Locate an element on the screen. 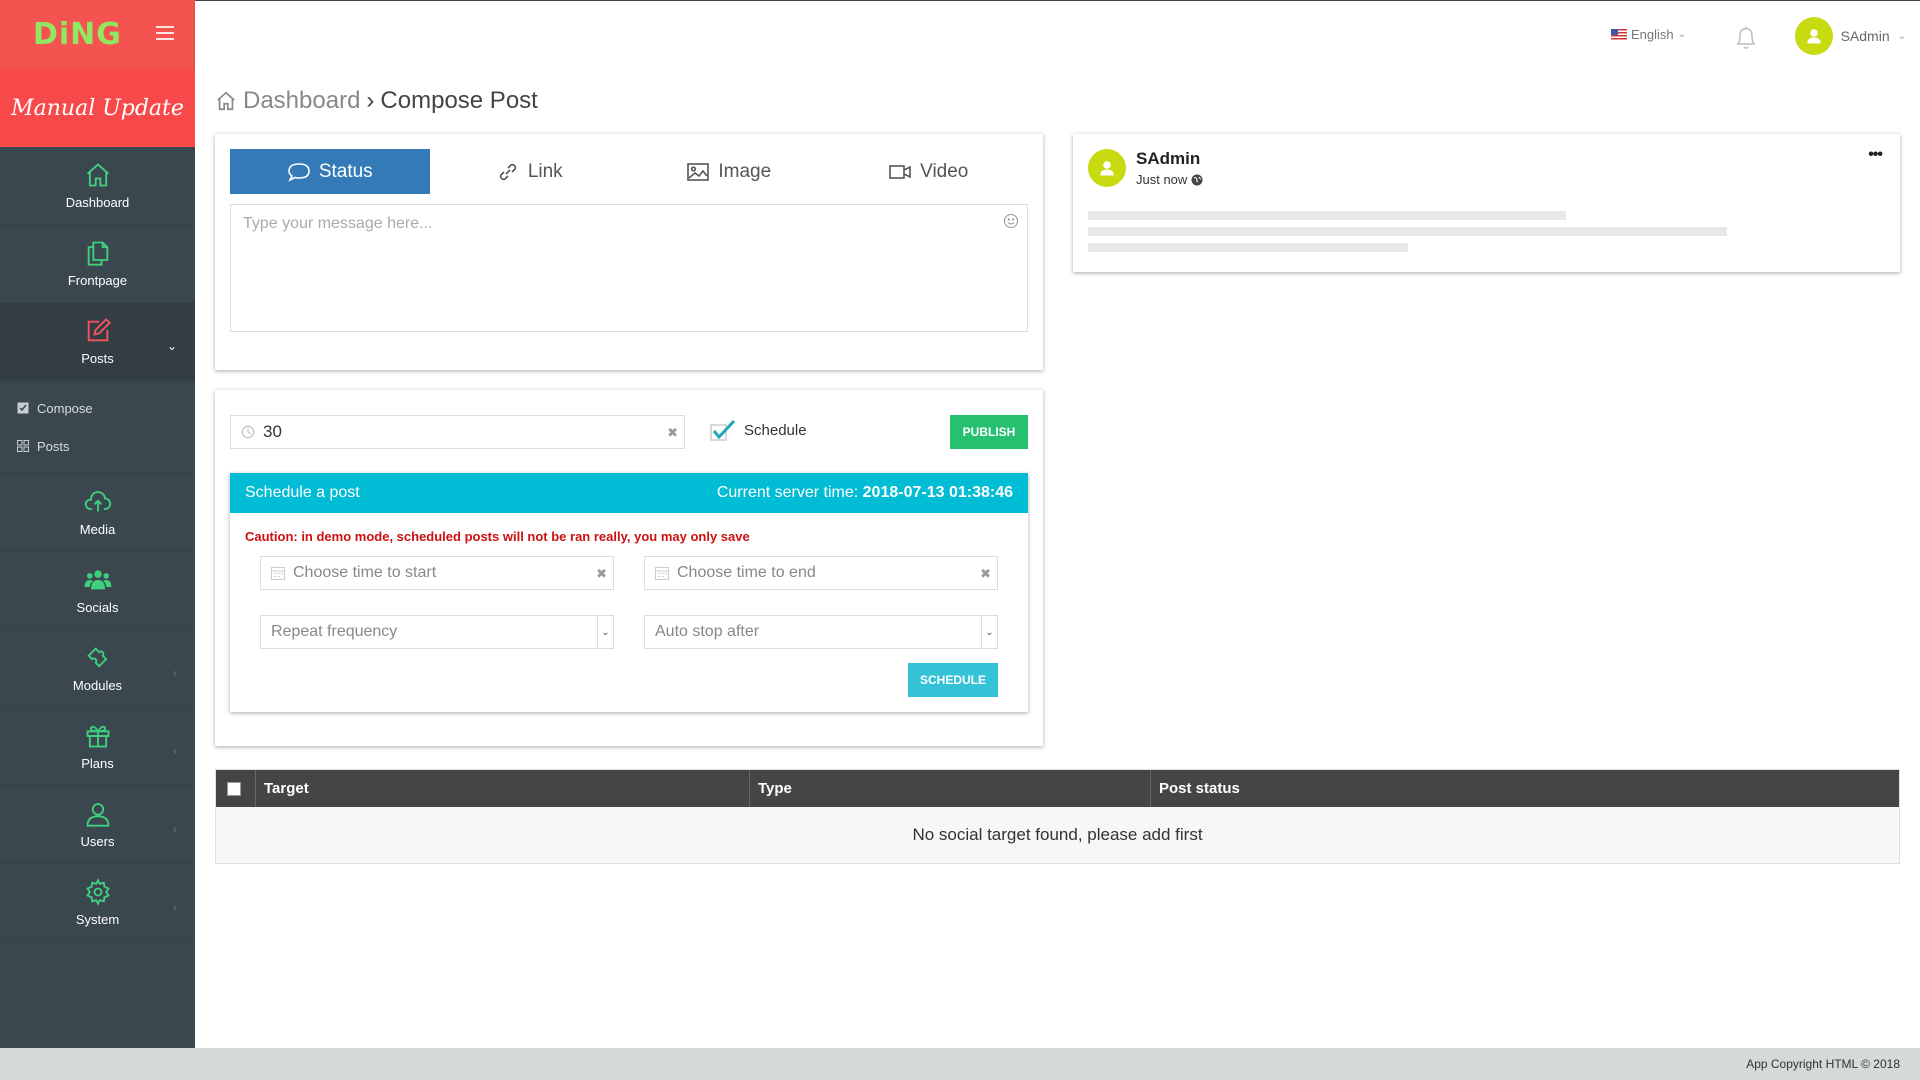 The image size is (1920, 1080). sidebar-item-frontpage: Frontpage is located at coordinates (97, 264).